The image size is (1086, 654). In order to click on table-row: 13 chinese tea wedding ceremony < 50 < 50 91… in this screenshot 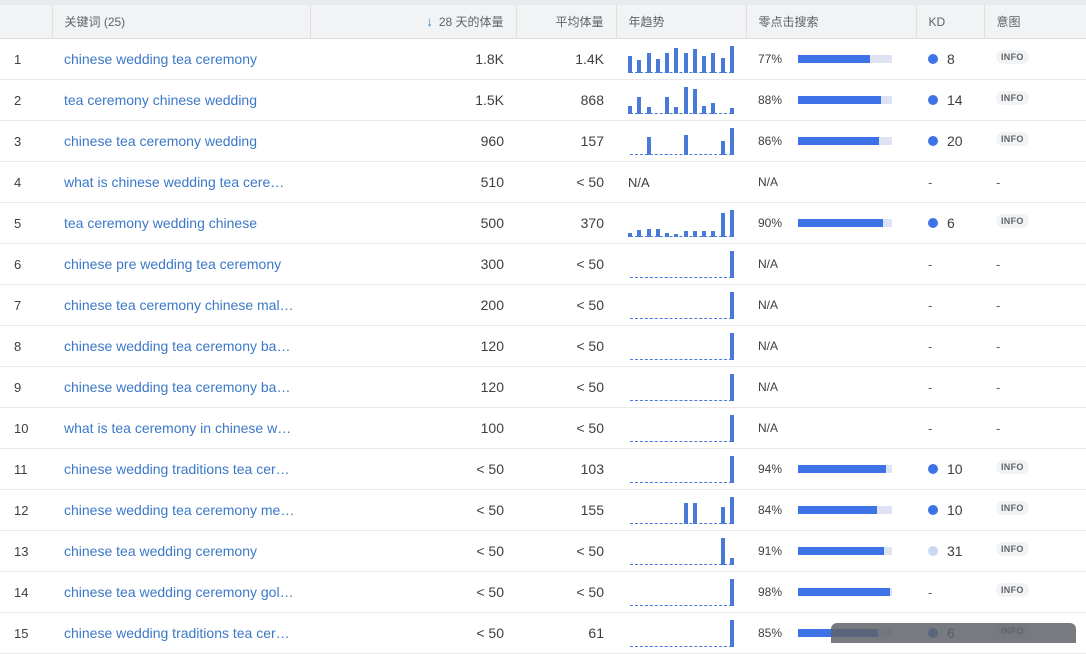, I will do `click(543, 551)`.